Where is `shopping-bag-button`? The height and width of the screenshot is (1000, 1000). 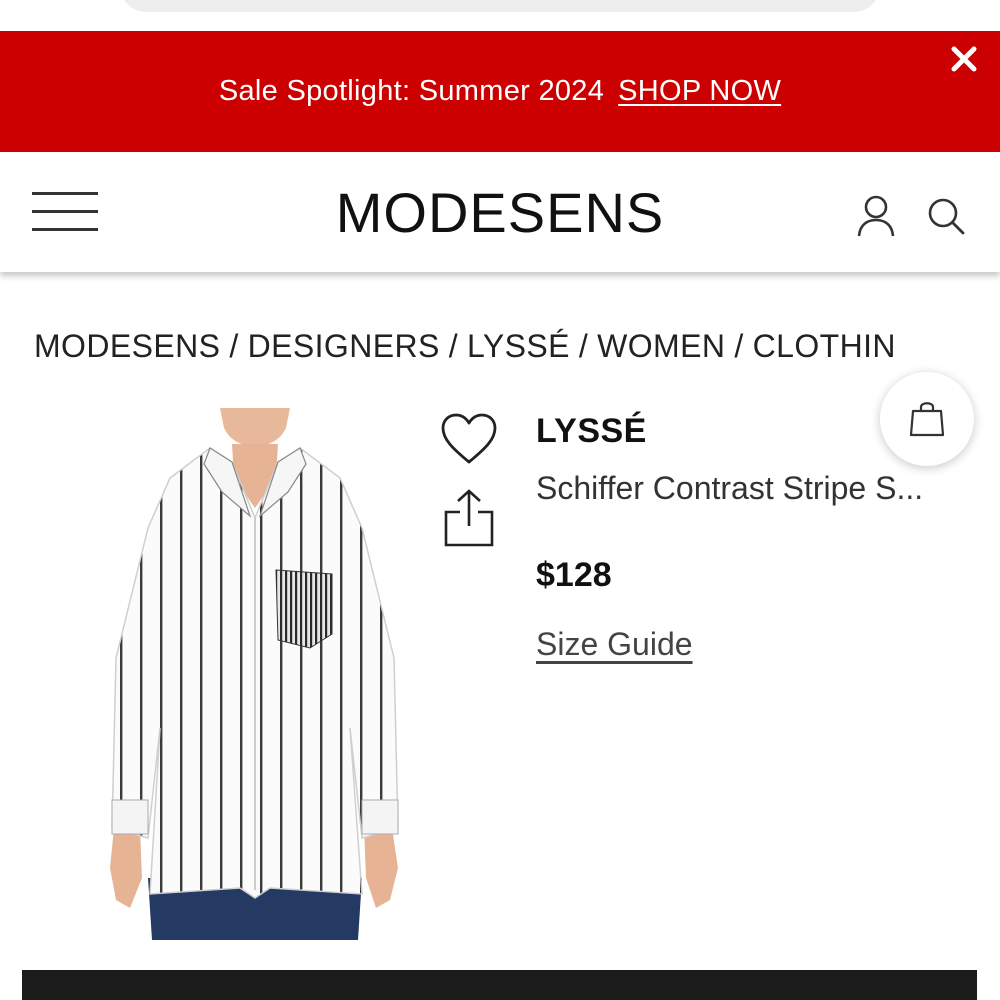
shopping-bag-button is located at coordinates (927, 419).